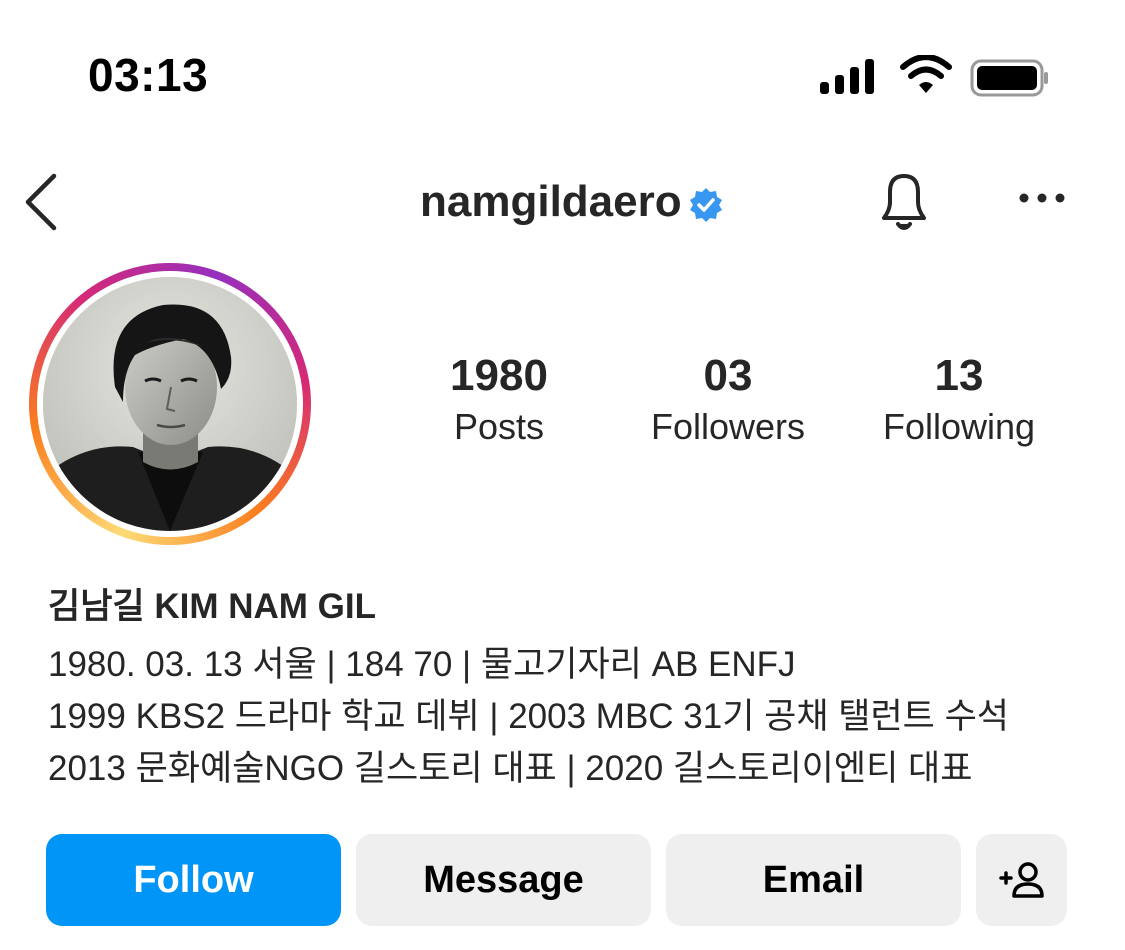  What do you see at coordinates (503, 880) in the screenshot?
I see `message-button: Message` at bounding box center [503, 880].